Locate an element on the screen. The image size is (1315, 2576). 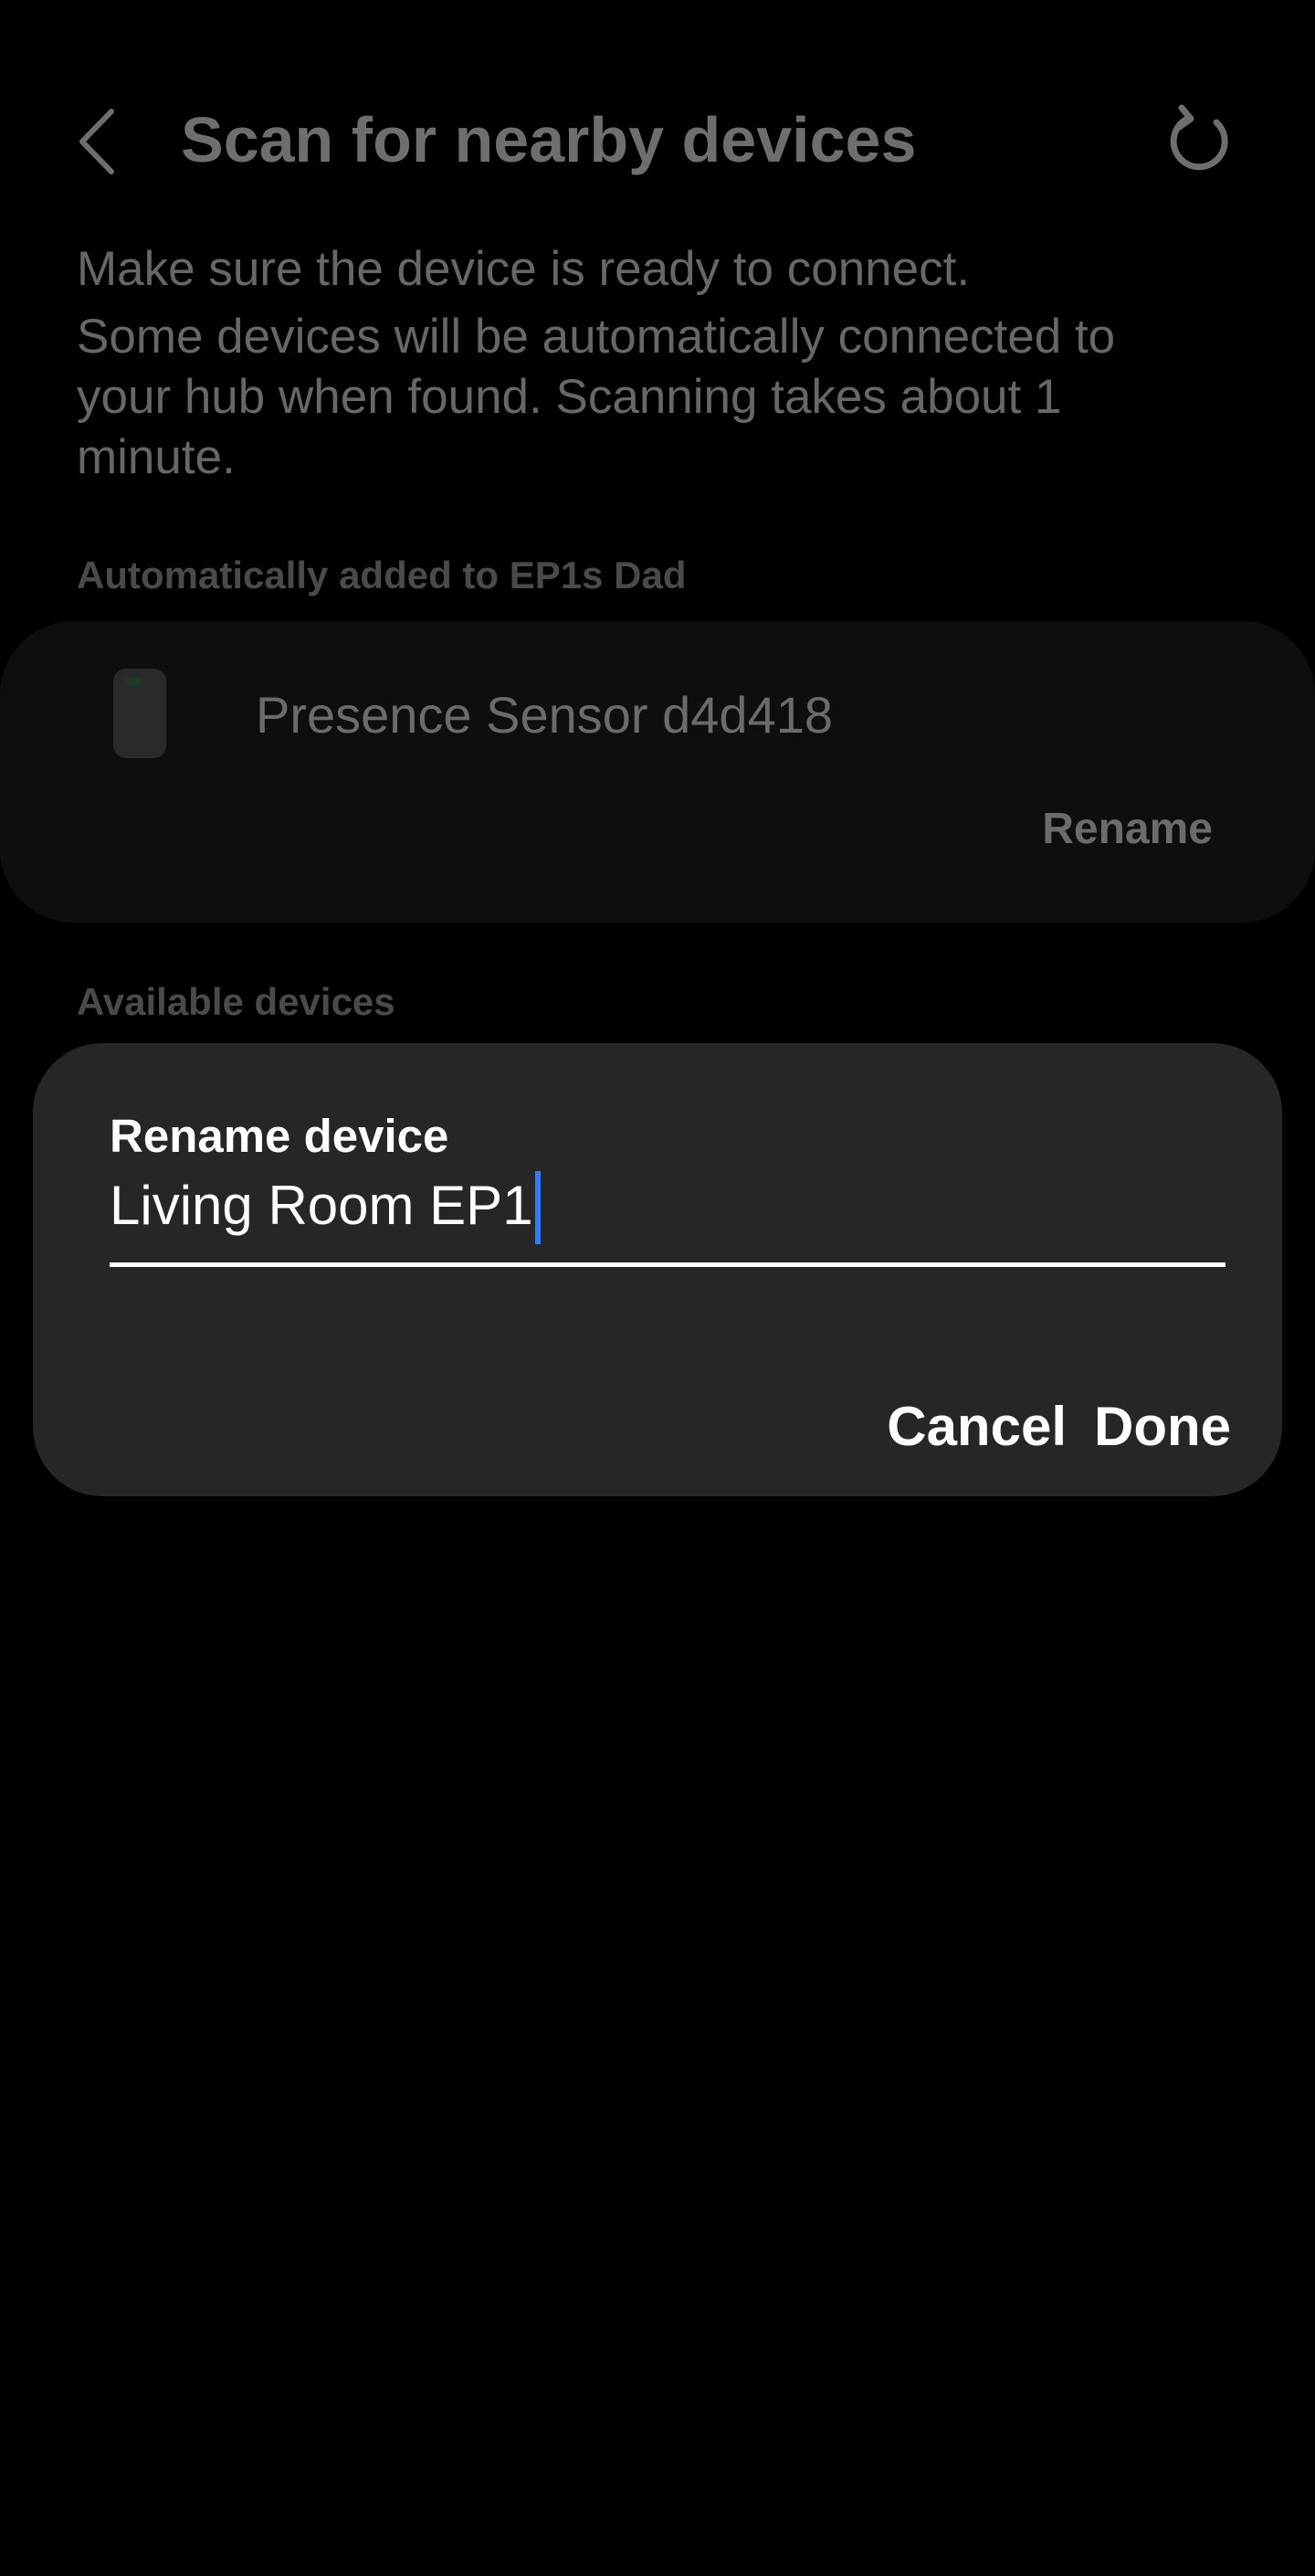
auto-added-section-label: Automatically added to EP1s Dad is located at coordinates (382, 575).